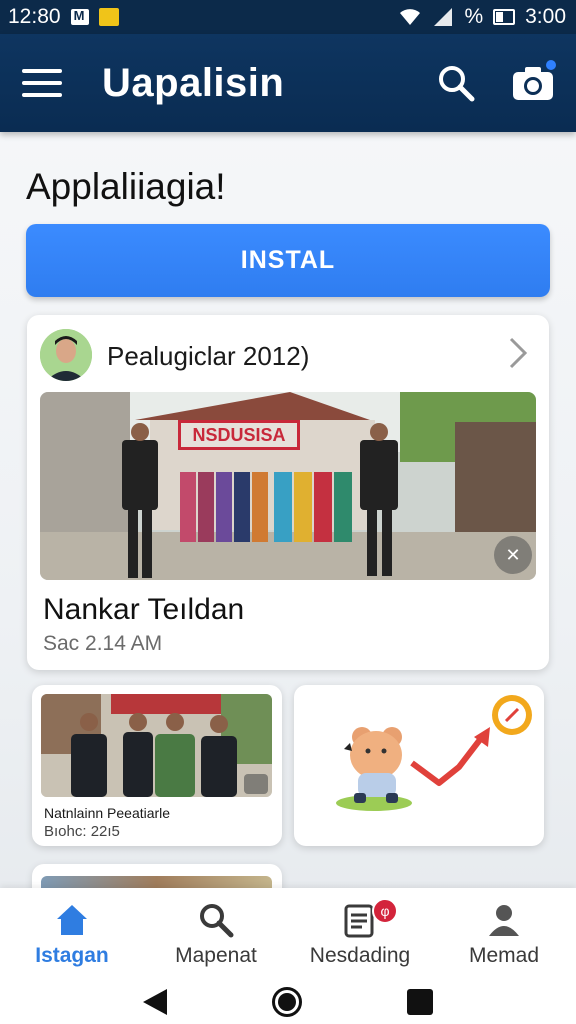 The image size is (576, 1024). Describe the element at coordinates (107, 813) in the screenshot. I see `small-card-title: Natnlainn Peeatiarle` at that location.